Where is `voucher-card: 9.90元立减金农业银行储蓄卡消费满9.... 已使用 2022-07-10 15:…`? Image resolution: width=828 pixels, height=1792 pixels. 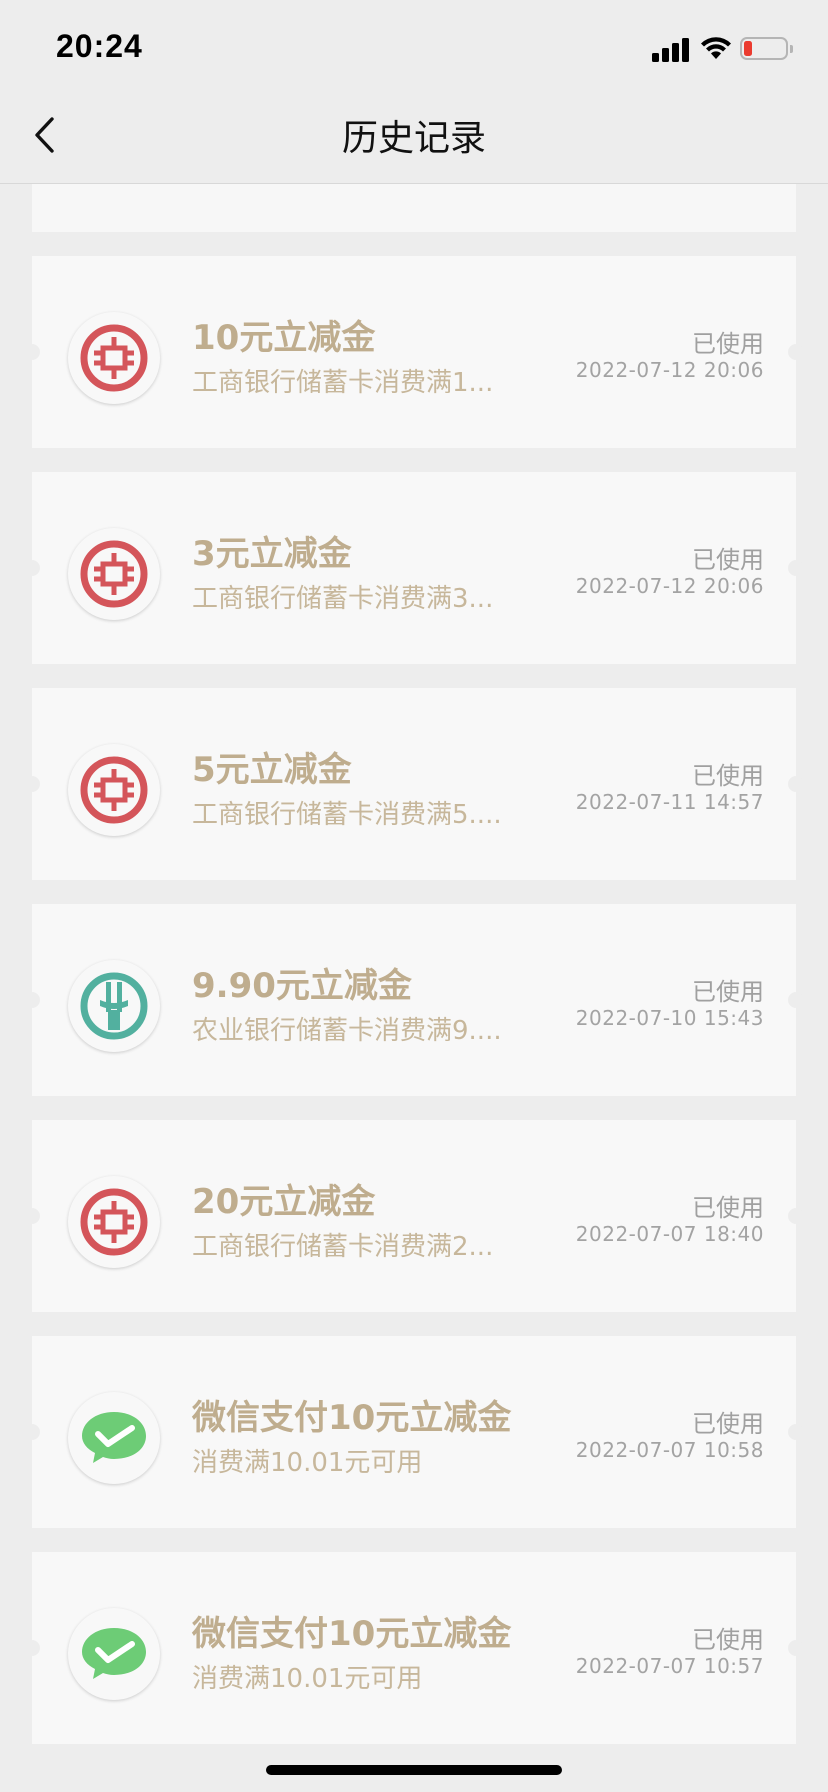
voucher-card: 9.90元立减金农业银行储蓄卡消费满9.... 已使用 2022-07-10 15:… is located at coordinates (414, 1000).